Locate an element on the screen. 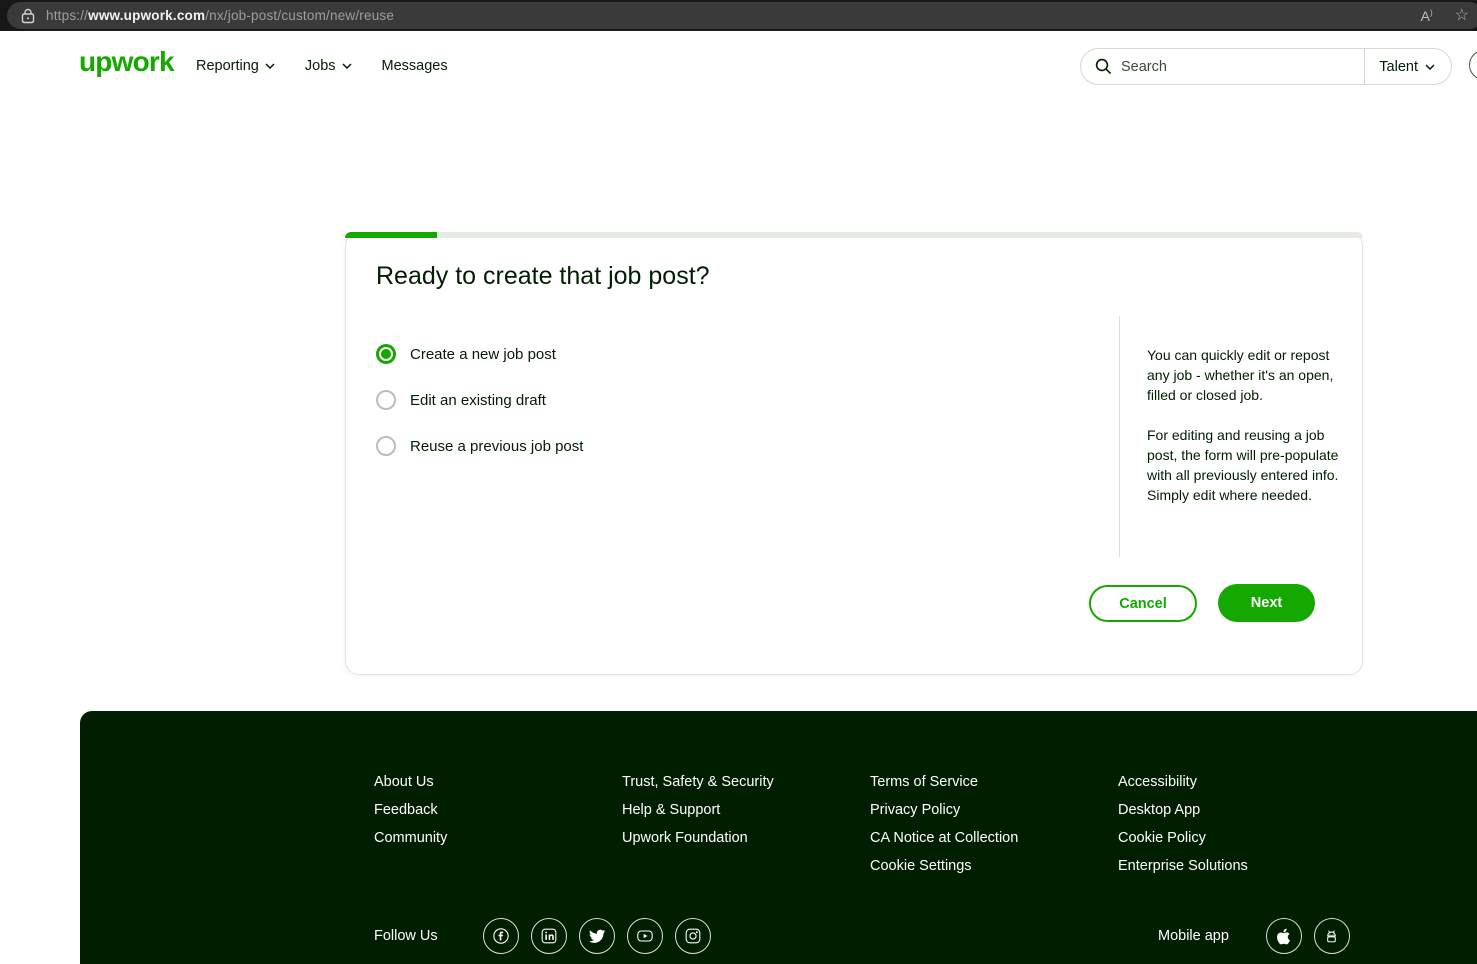 The height and width of the screenshot is (964, 1477). facebook-icon is located at coordinates (500, 936).